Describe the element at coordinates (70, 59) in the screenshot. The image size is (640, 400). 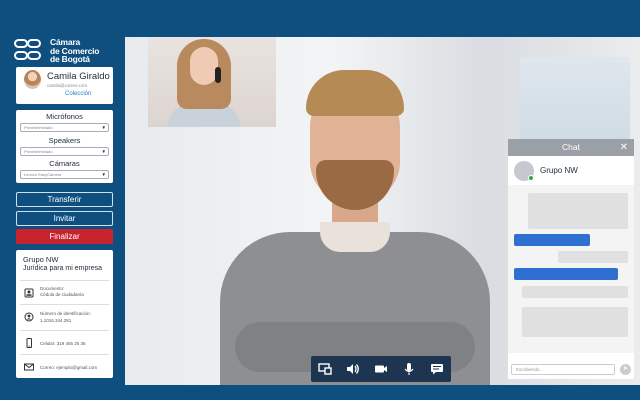
I see `brand-line: de Bogotá` at that location.